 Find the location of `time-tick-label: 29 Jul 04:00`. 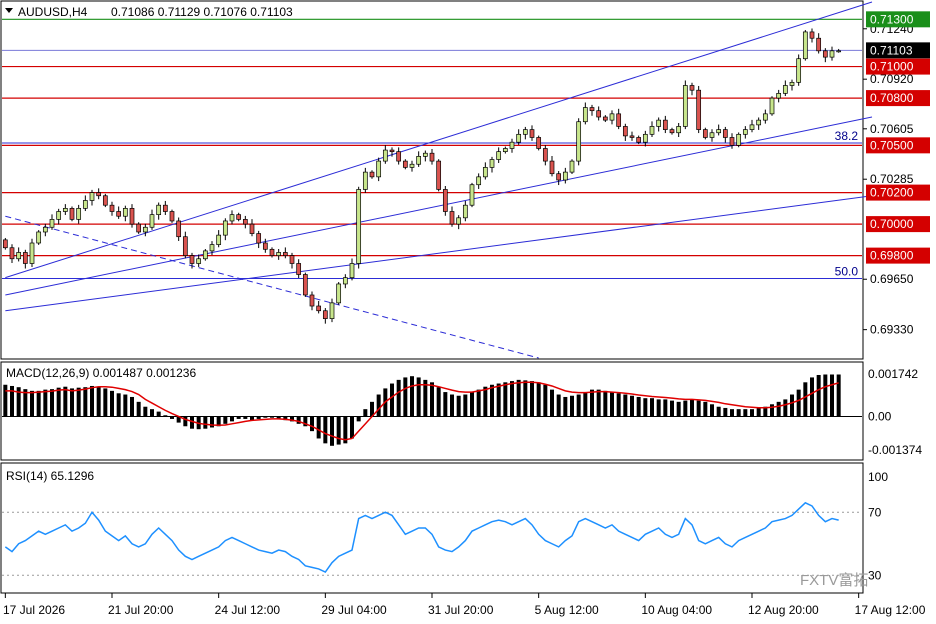

time-tick-label: 29 Jul 04:00 is located at coordinates (354, 610).